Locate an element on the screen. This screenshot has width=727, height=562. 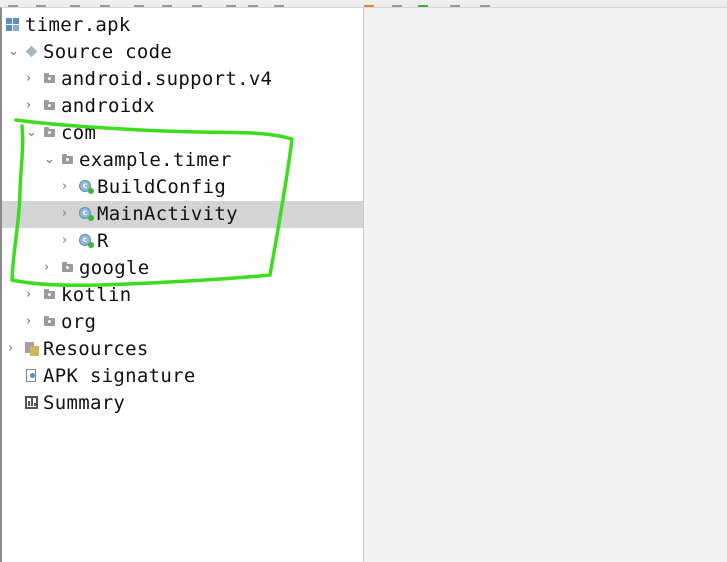
tree-item-apk-signature: APK signature is located at coordinates (182, 376).